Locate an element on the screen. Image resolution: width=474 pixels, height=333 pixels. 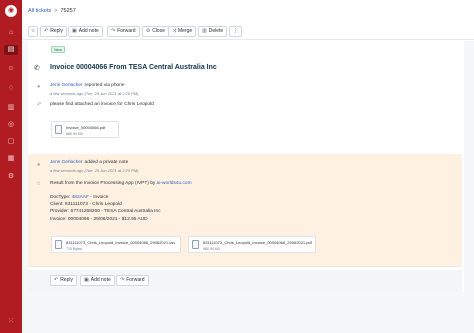
trash-icon: ▥ is located at coordinates (204, 31).